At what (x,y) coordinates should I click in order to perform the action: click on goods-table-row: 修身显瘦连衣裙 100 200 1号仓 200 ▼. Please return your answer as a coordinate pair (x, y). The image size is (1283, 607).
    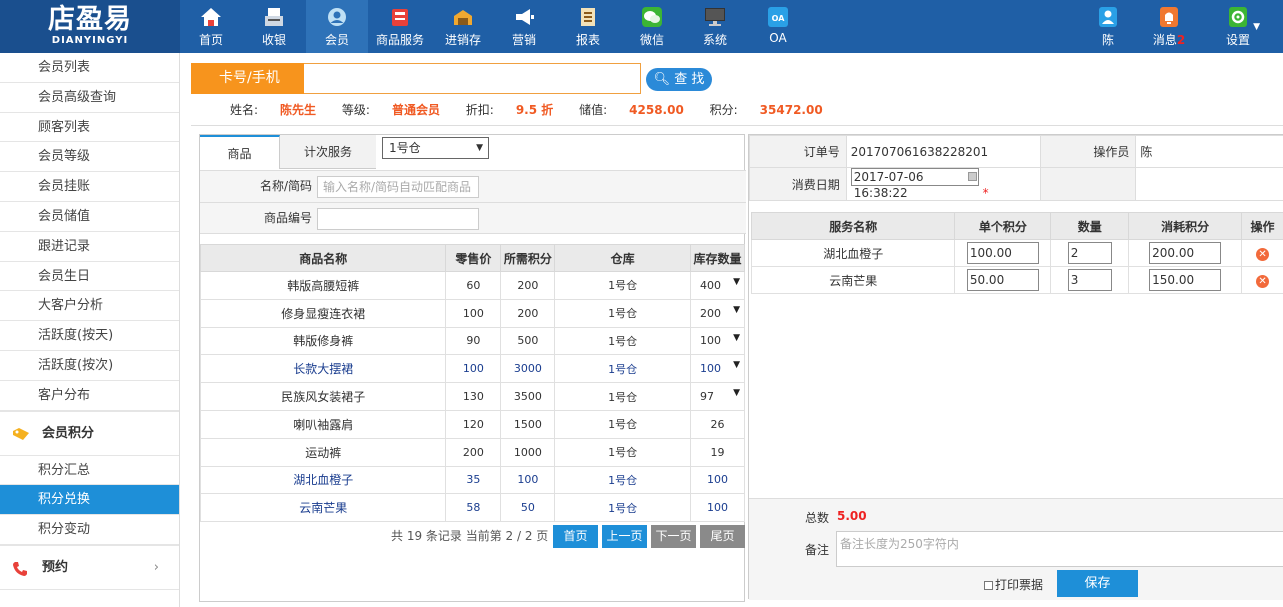
    Looking at the image, I should click on (472, 313).